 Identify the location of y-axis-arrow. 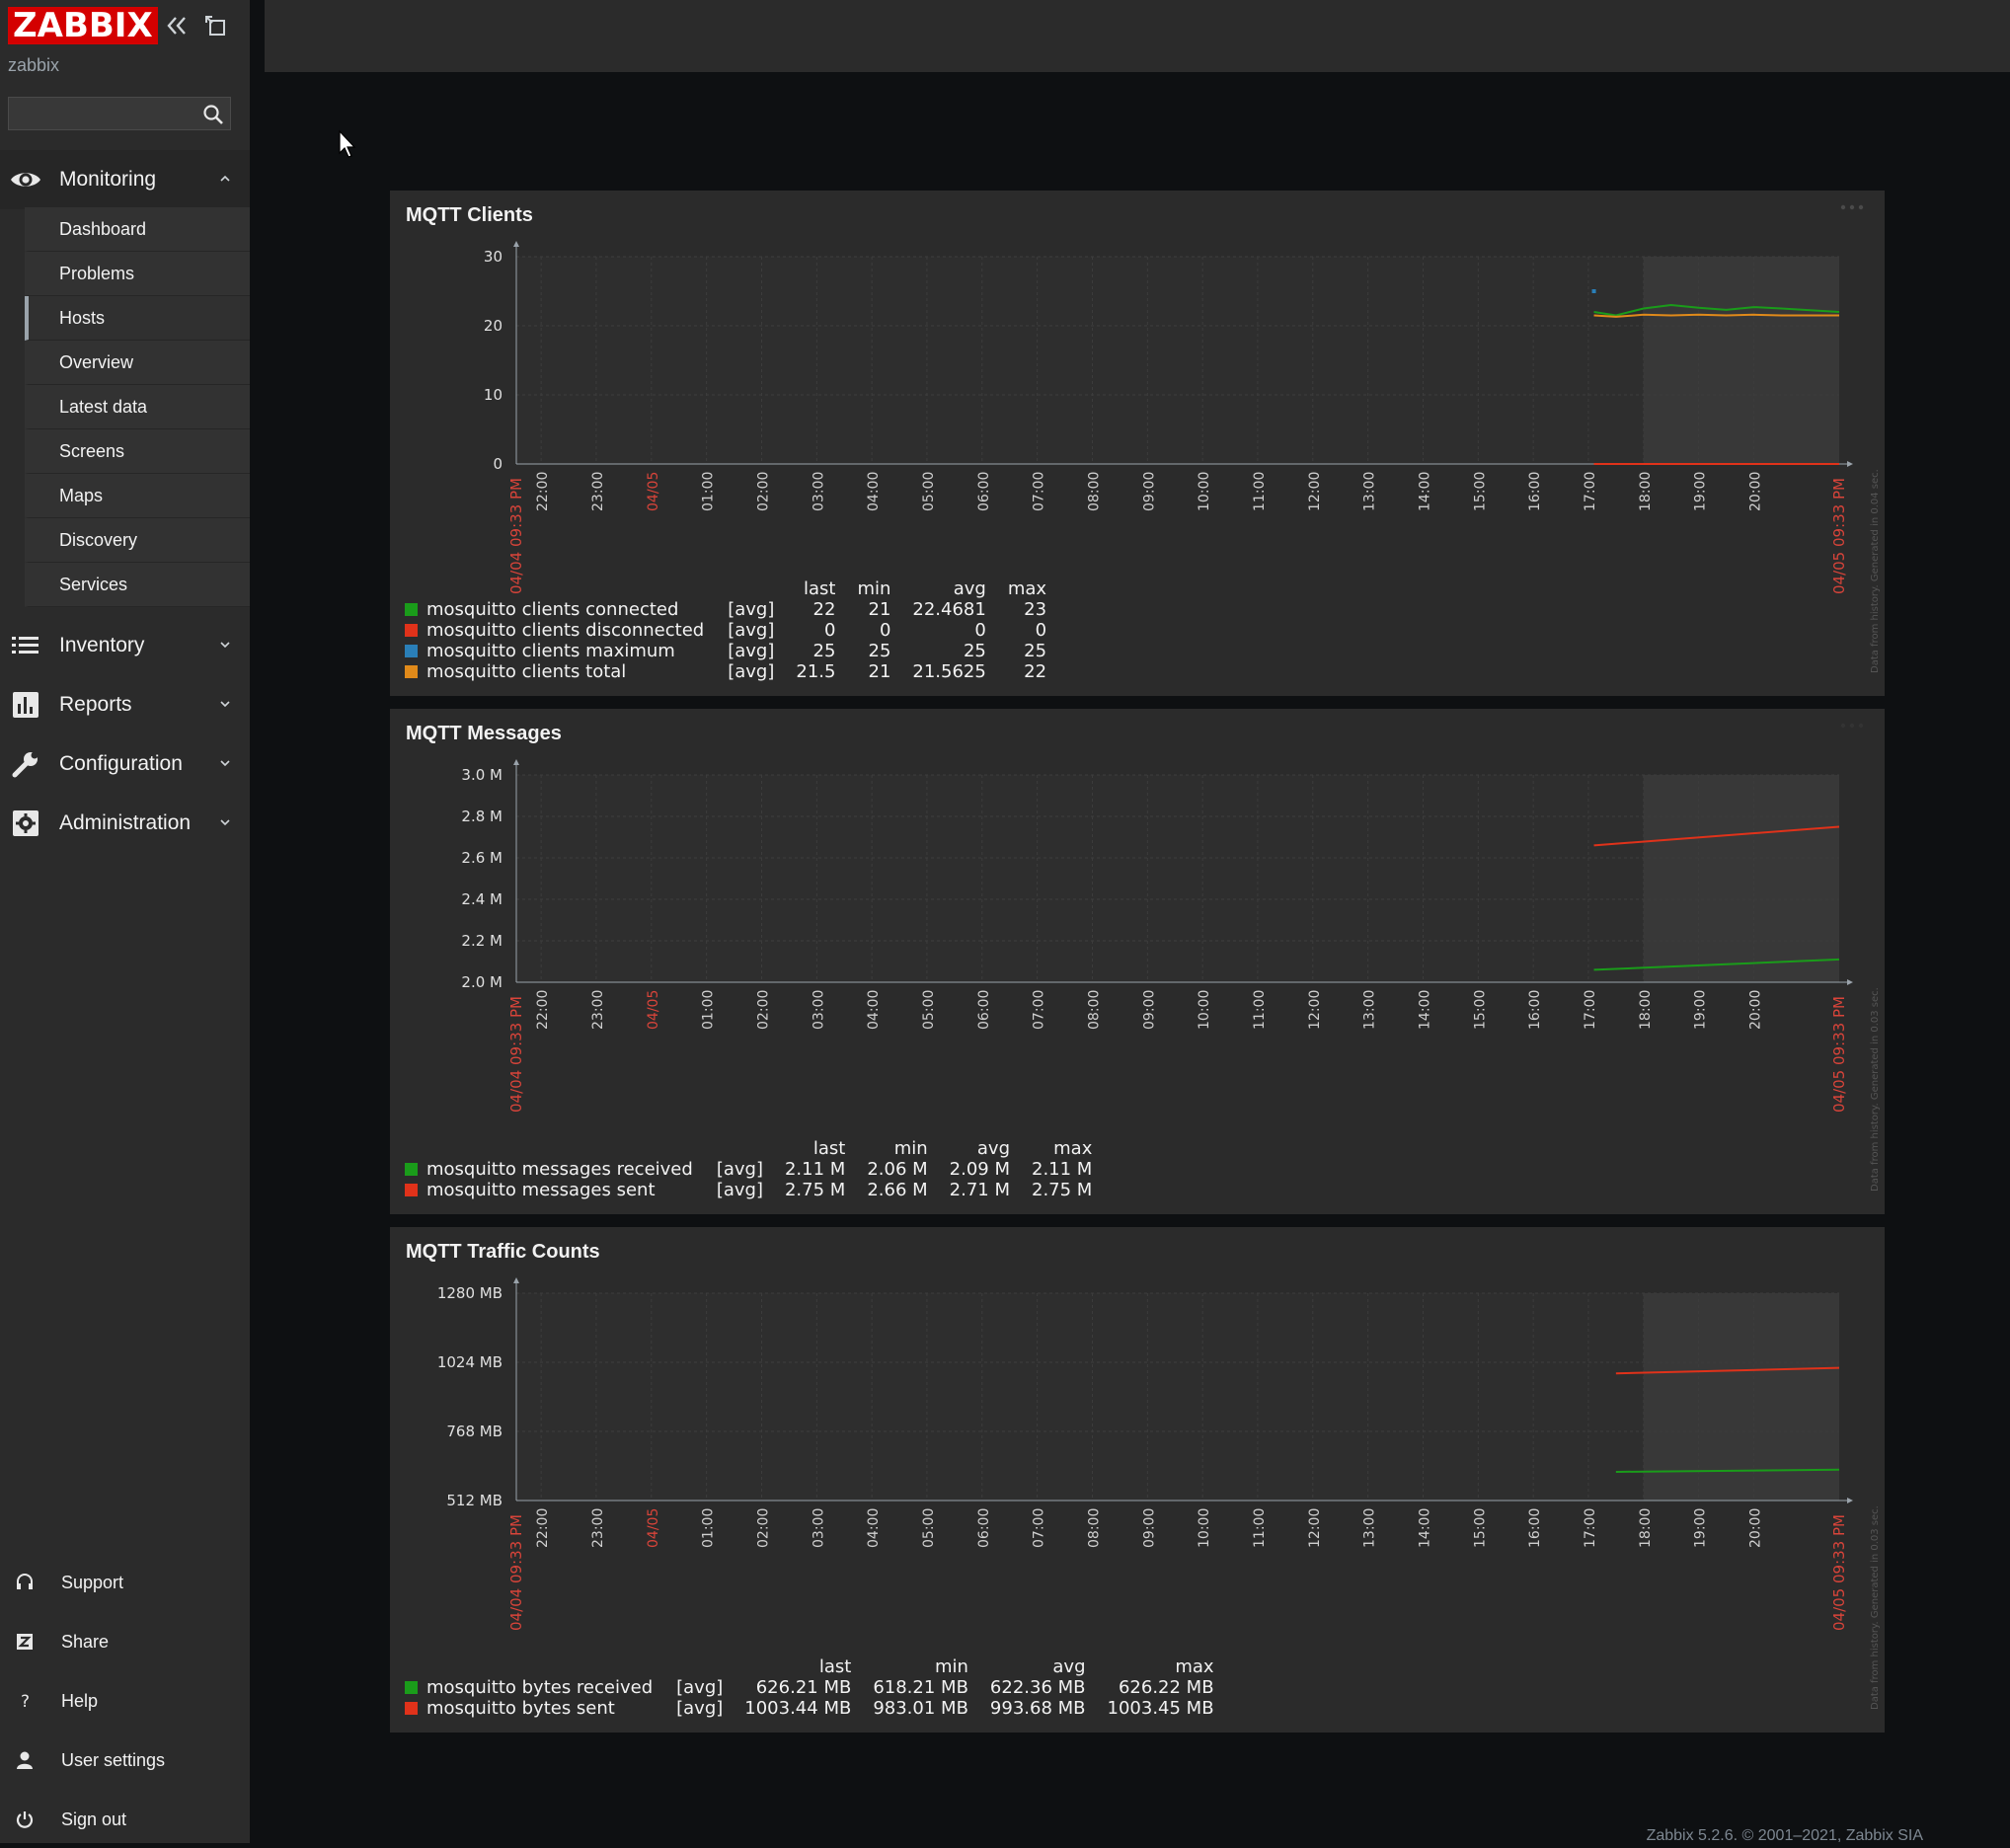
(516, 244).